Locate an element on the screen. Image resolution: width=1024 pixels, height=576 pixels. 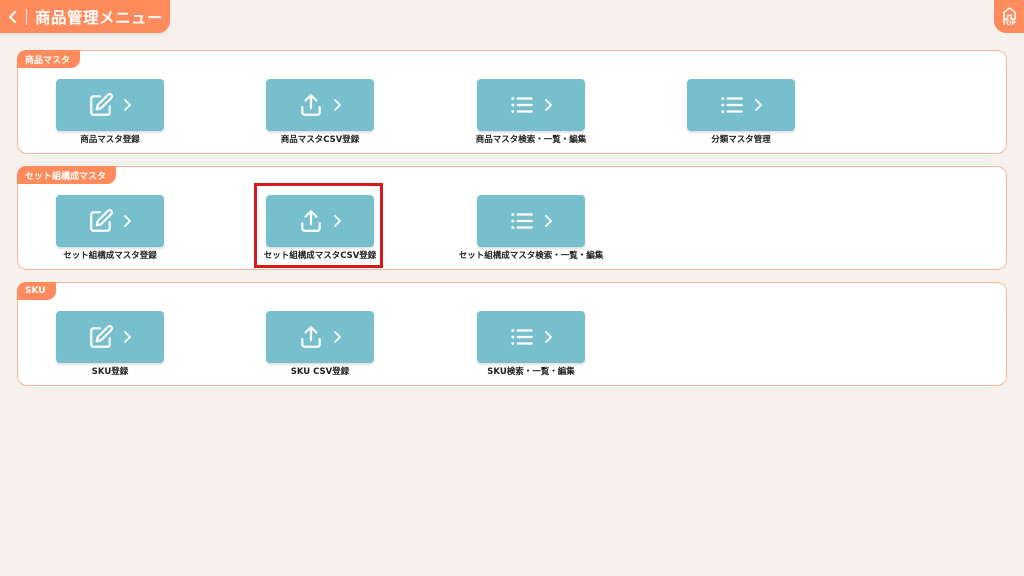
sku-register-button is located at coordinates (110, 337).